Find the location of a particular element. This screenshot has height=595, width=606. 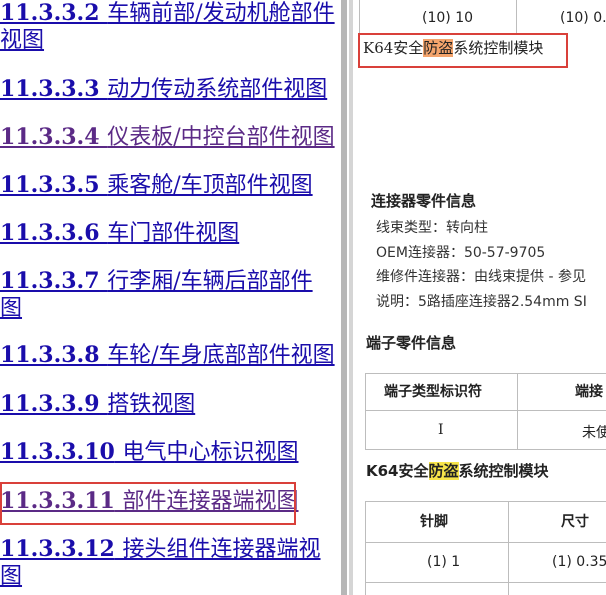

service-connector-line: 维修件连接器：由线束提供 - 参见 is located at coordinates (481, 277).